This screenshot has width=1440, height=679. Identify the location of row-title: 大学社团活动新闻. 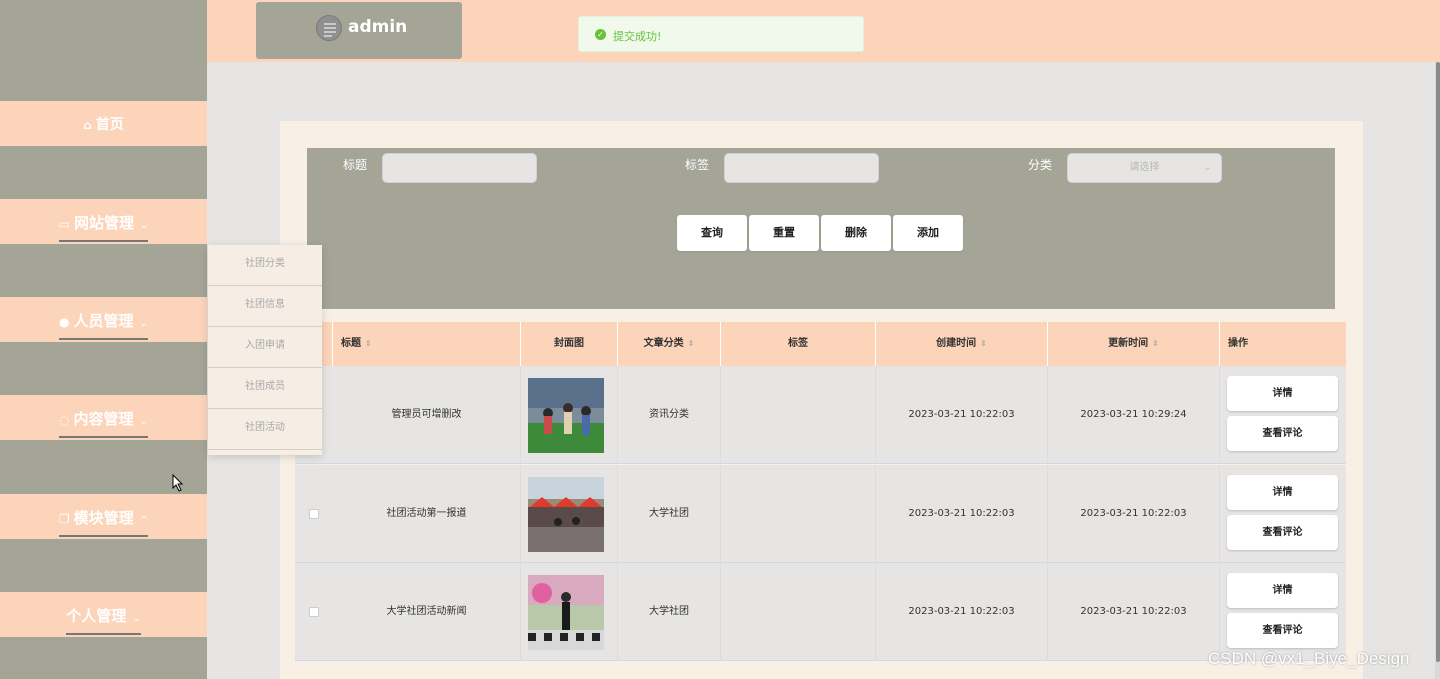
(427, 612).